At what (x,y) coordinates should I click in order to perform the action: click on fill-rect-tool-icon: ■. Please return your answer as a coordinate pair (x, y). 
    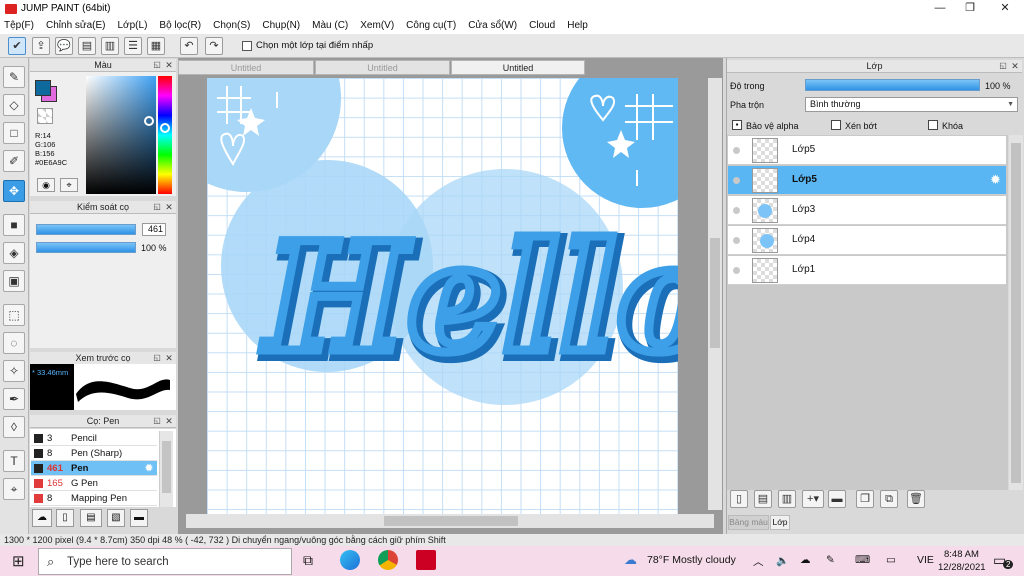
    Looking at the image, I should click on (14, 225).